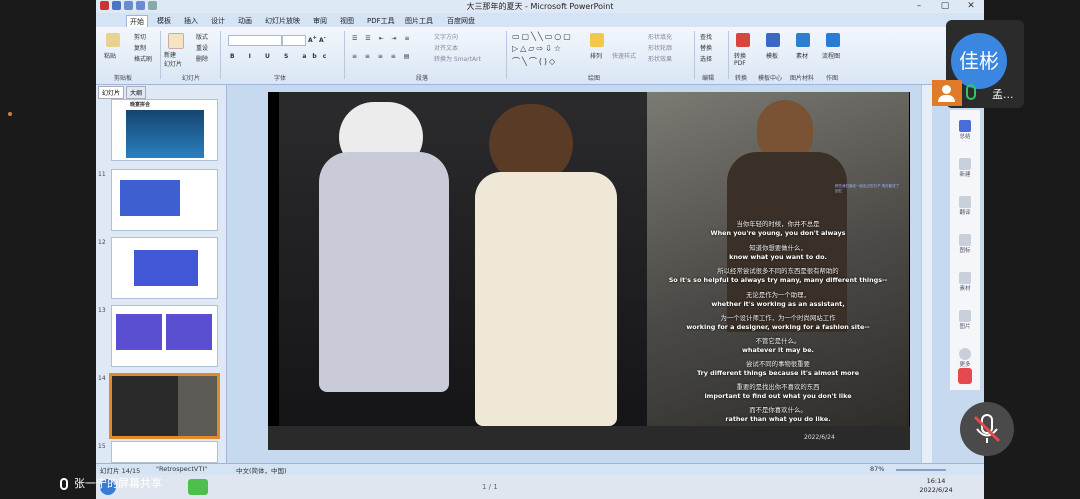 The width and height of the screenshot is (1080, 499). I want to click on caption-en: When you're young, you don't always, so click(778, 233).